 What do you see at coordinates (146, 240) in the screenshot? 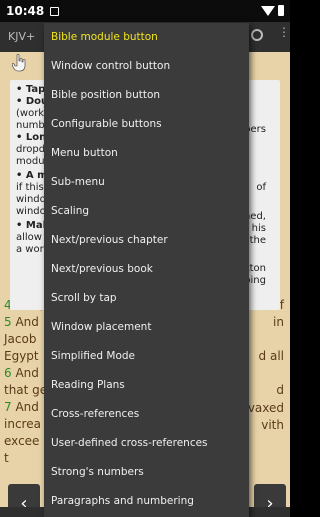
I see `menu-item: Next/previous chapter` at bounding box center [146, 240].